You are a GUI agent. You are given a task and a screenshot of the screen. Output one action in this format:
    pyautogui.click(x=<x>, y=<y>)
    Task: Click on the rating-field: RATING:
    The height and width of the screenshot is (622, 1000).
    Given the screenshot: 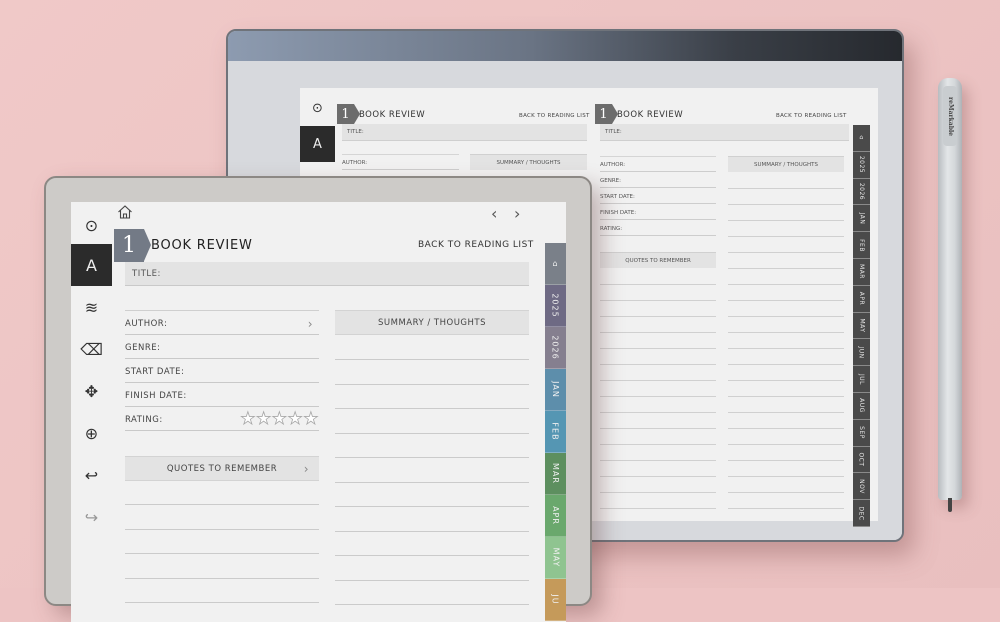 What is the action you would take?
    pyautogui.click(x=658, y=228)
    